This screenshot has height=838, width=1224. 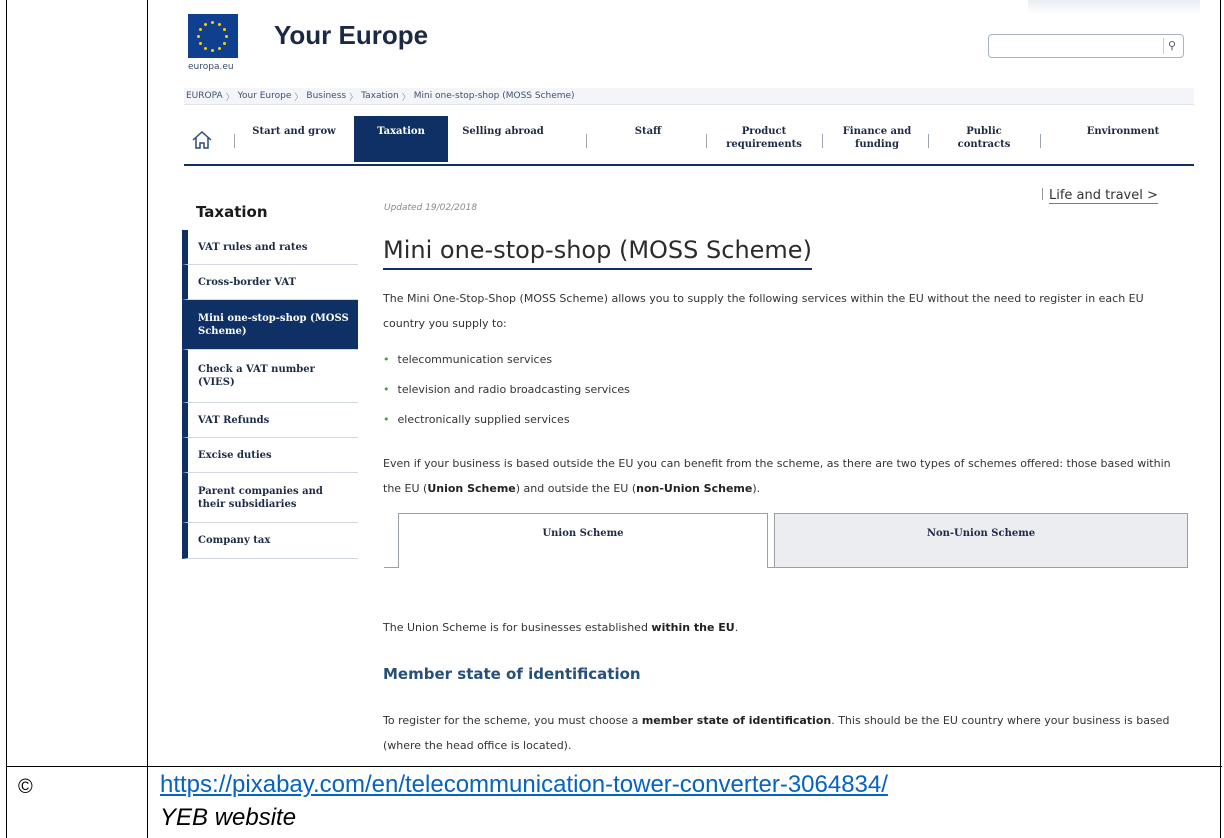 I want to click on nav-finance-and-funding: Finance and funding, so click(x=877, y=139).